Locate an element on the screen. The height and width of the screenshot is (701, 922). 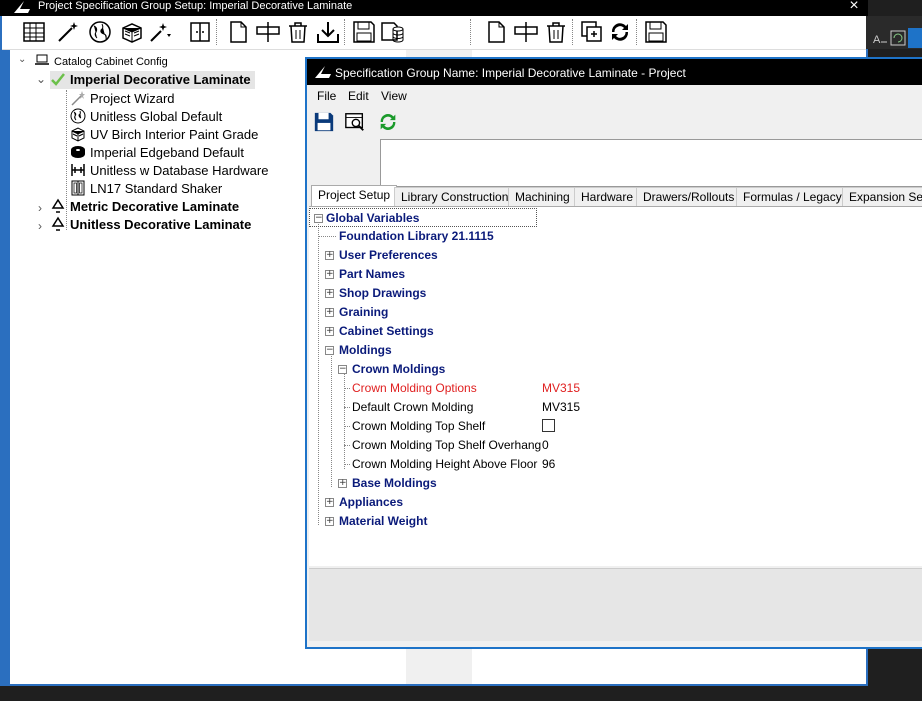
crown-molding-top-shelf-overhang-value: 0 is located at coordinates (545, 445).